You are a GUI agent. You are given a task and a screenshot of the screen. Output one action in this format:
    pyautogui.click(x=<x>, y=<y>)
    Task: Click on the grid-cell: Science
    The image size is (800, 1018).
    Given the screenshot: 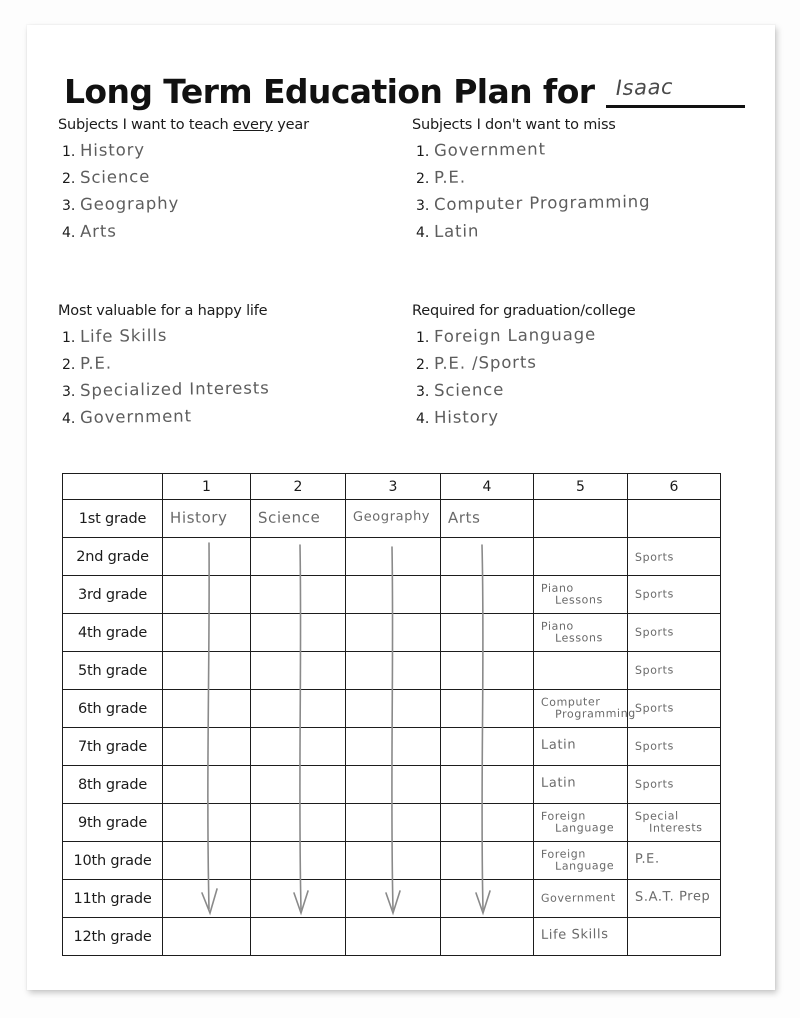 What is the action you would take?
    pyautogui.click(x=298, y=518)
    